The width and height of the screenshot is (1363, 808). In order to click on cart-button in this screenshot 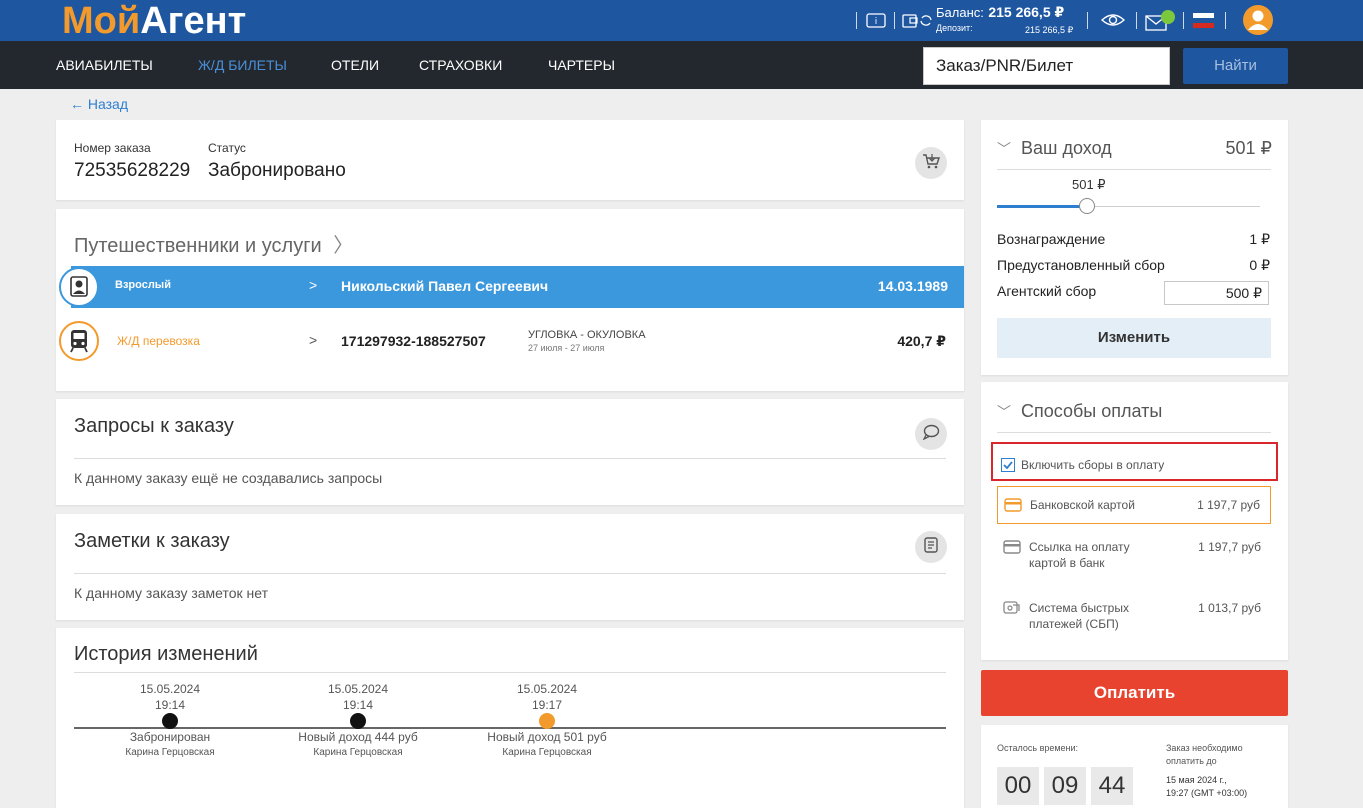, I will do `click(931, 163)`.